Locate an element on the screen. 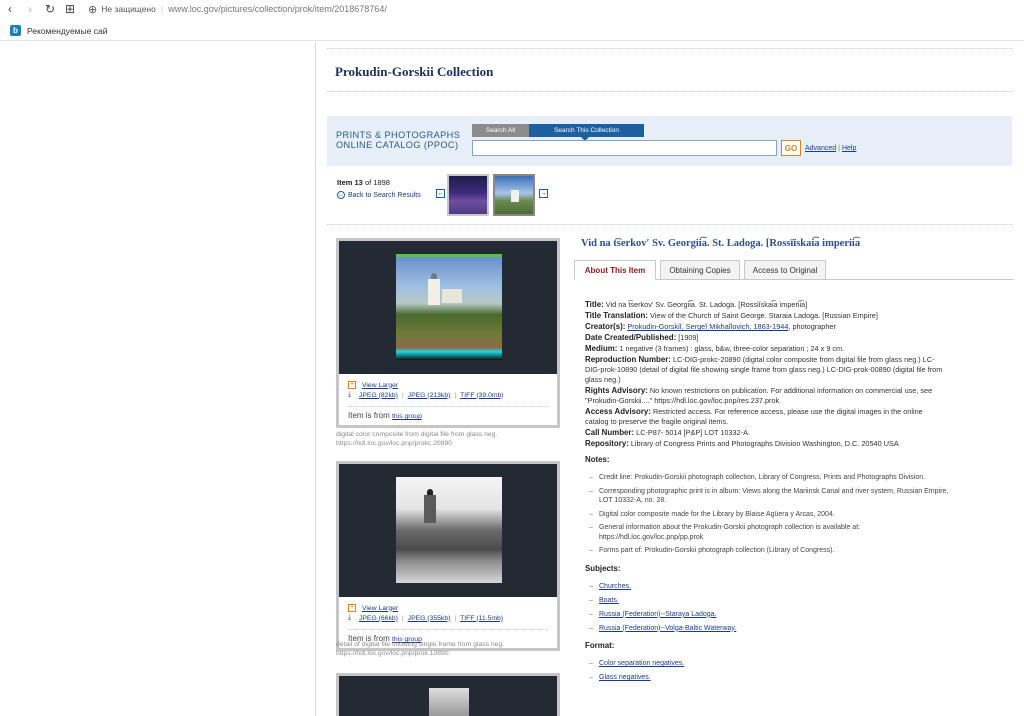 Image resolution: width=1024 pixels, height=716 pixels. tab-access-to-original: Access to Original is located at coordinates (785, 270).